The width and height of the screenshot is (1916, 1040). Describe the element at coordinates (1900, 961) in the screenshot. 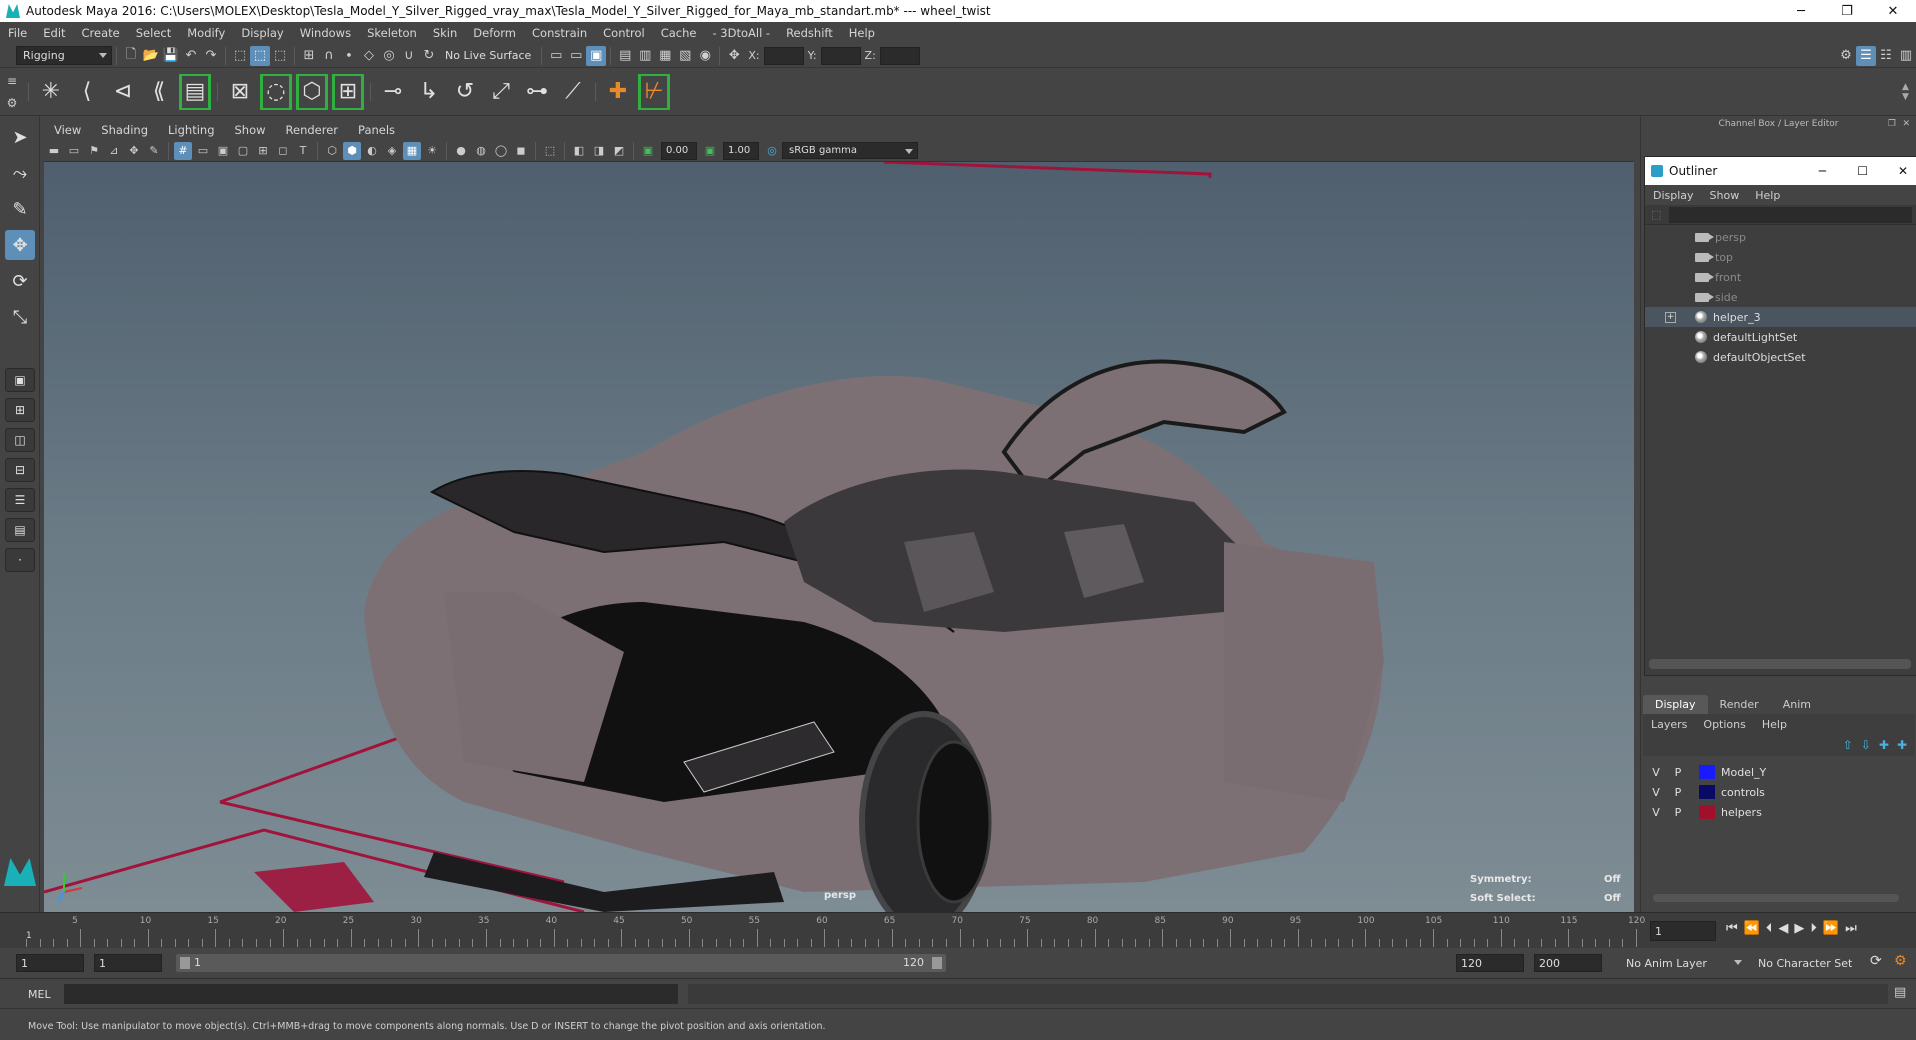

I see `animation-preferences-icon: ⚙` at that location.